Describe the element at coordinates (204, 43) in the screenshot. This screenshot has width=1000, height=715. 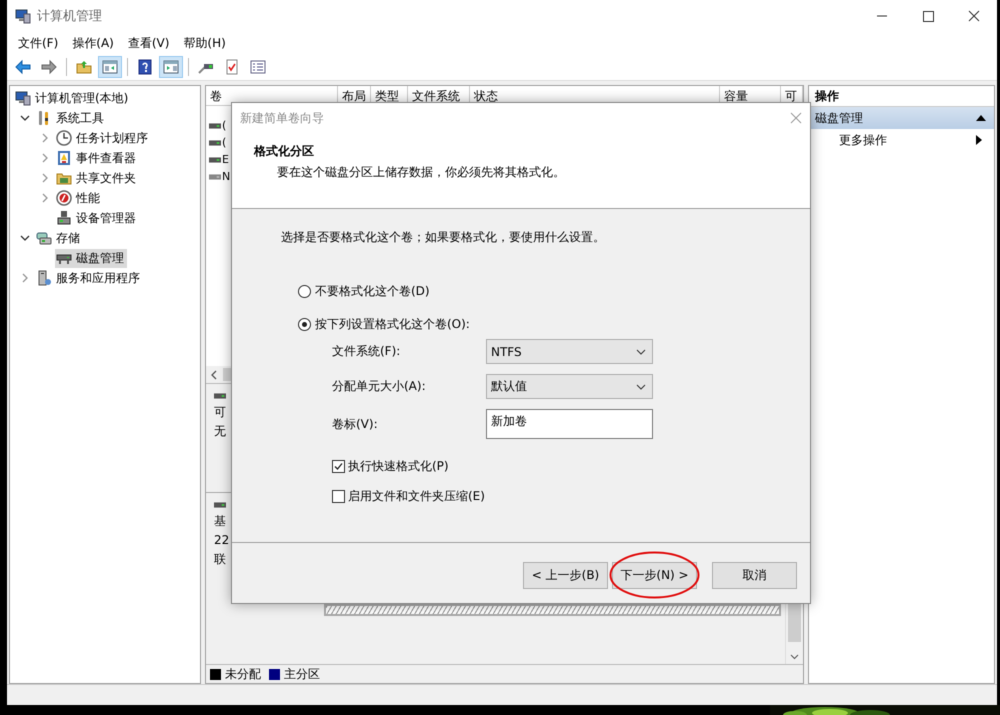
I see `menu-item: 帮助(H)` at that location.